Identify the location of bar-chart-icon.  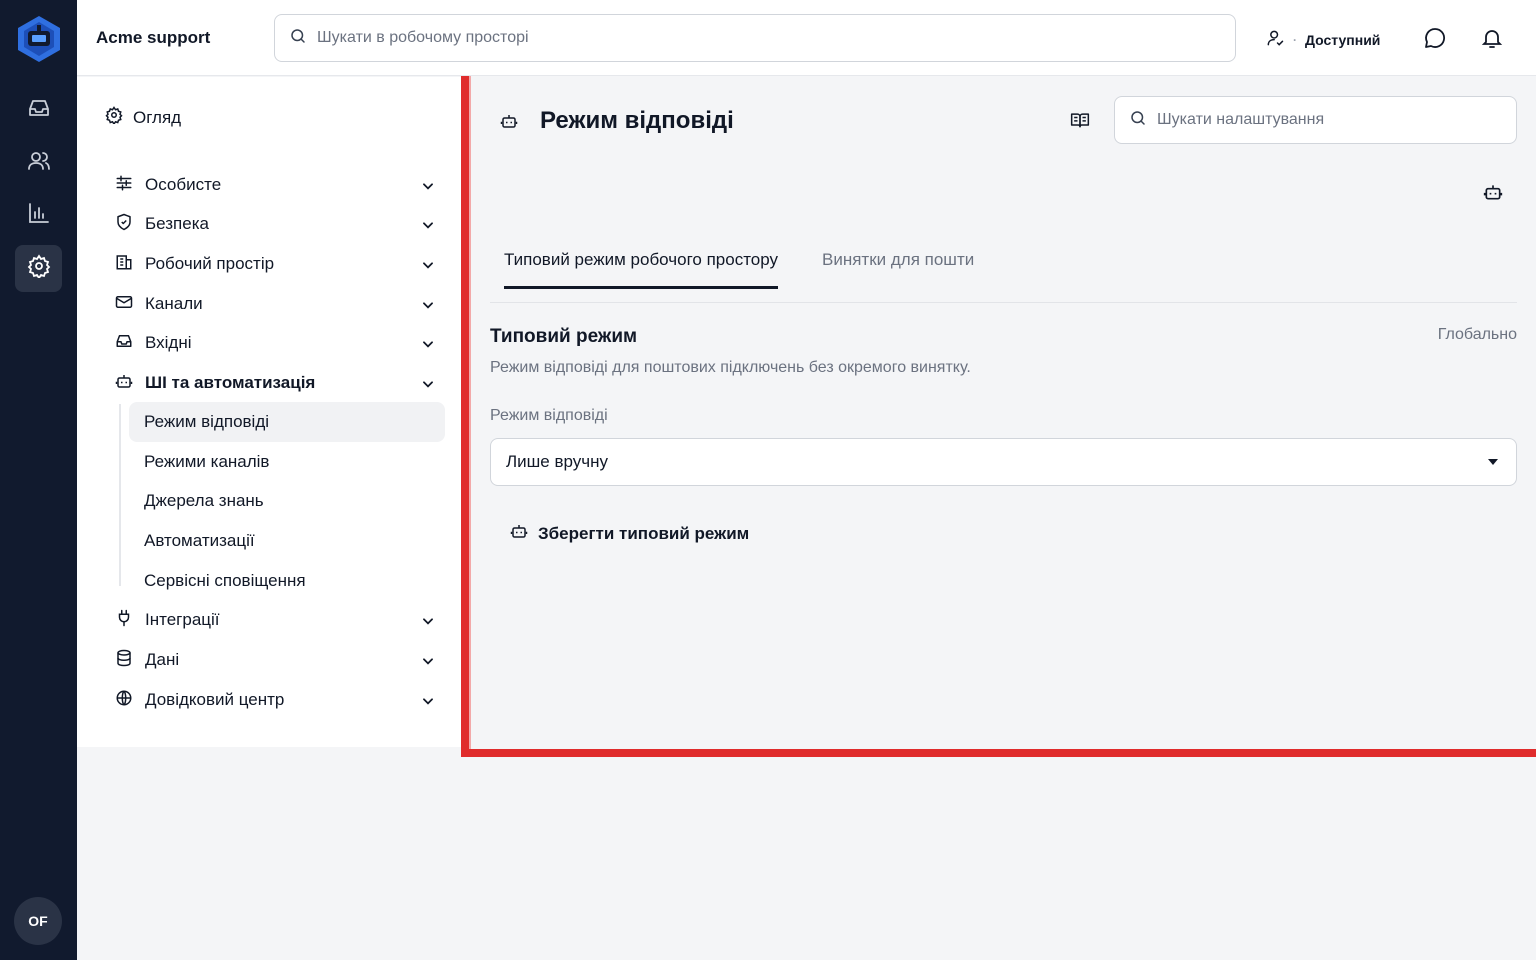
(39, 215).